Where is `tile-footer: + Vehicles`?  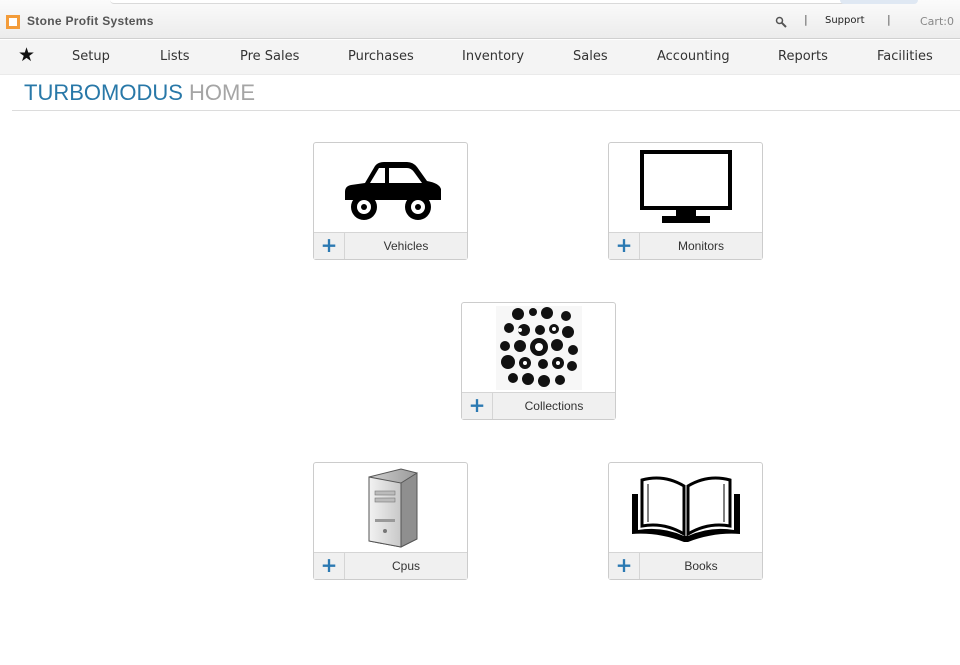
tile-footer: + Vehicles is located at coordinates (390, 245).